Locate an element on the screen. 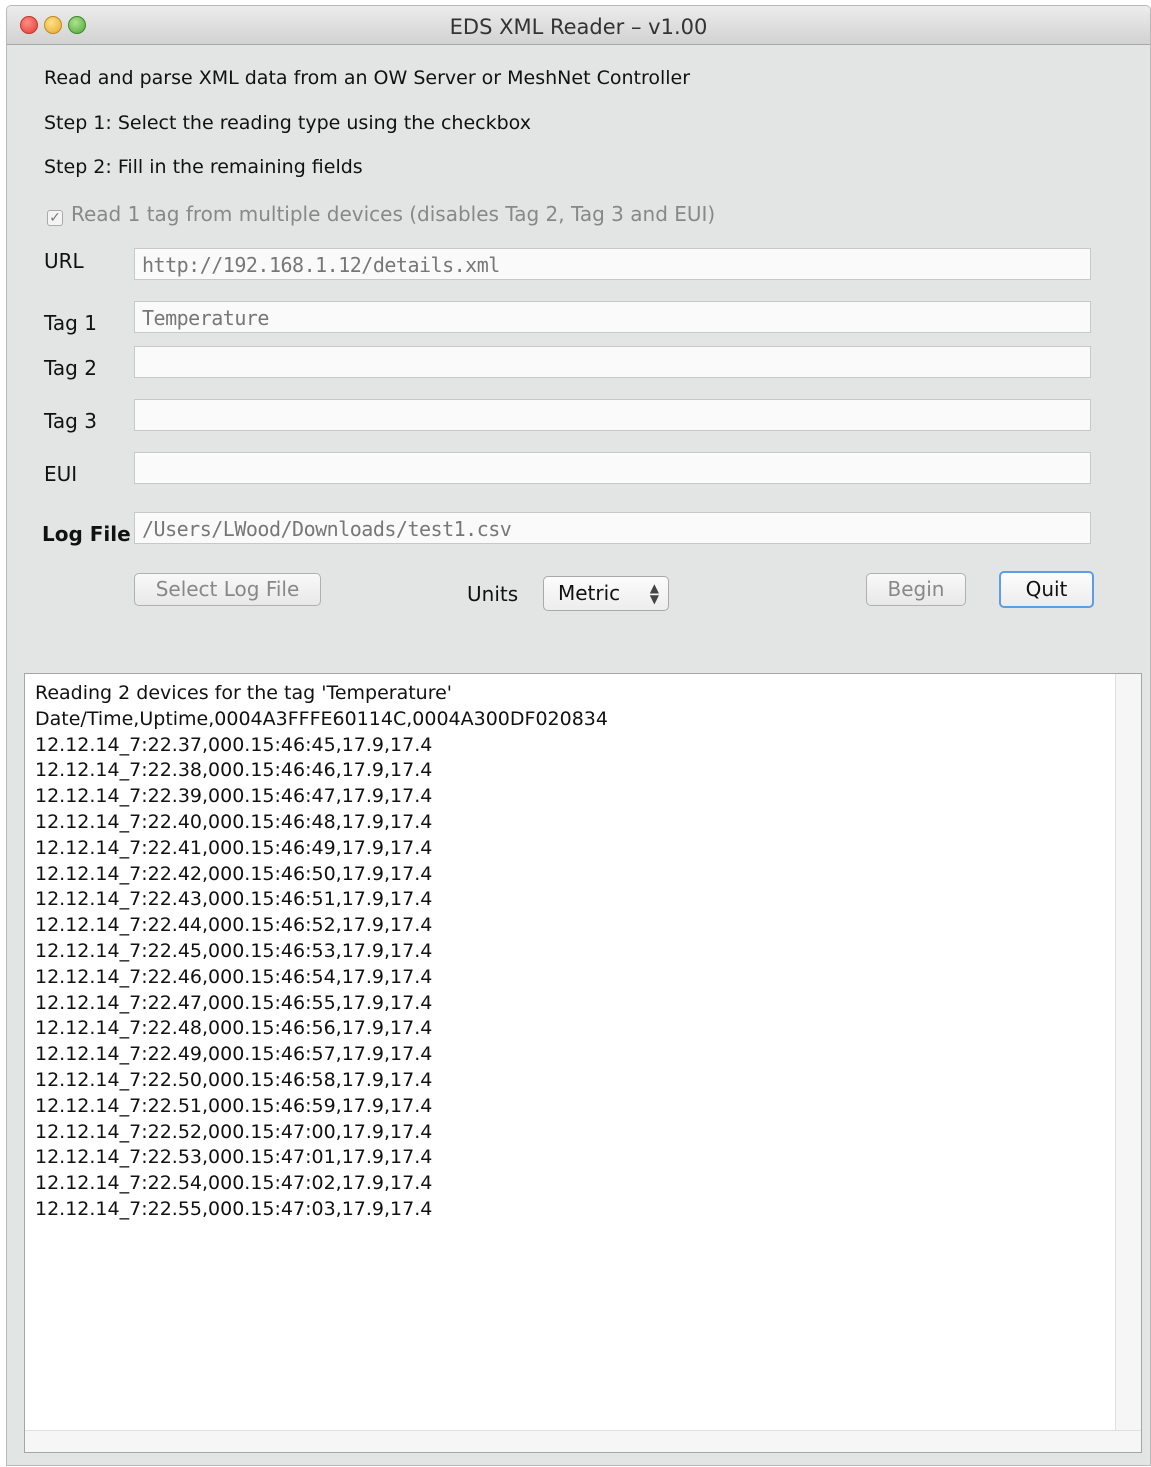 The image size is (1151, 1467). tag2-label: Tag 2 is located at coordinates (70, 368).